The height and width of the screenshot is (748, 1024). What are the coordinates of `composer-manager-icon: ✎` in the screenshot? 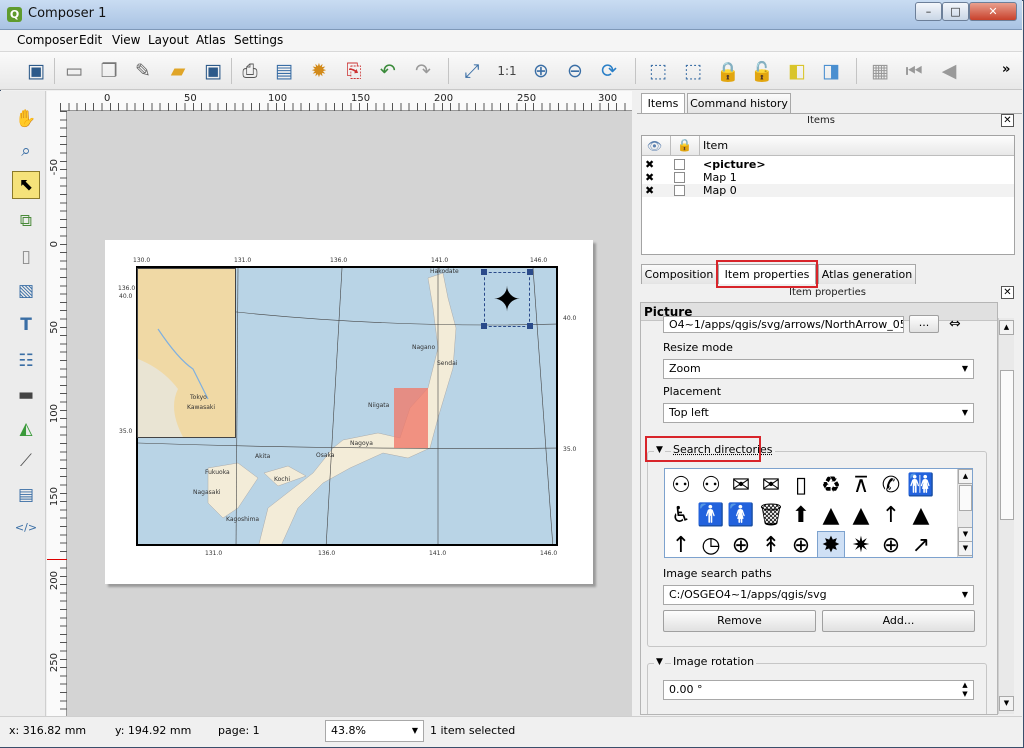 It's located at (143, 71).